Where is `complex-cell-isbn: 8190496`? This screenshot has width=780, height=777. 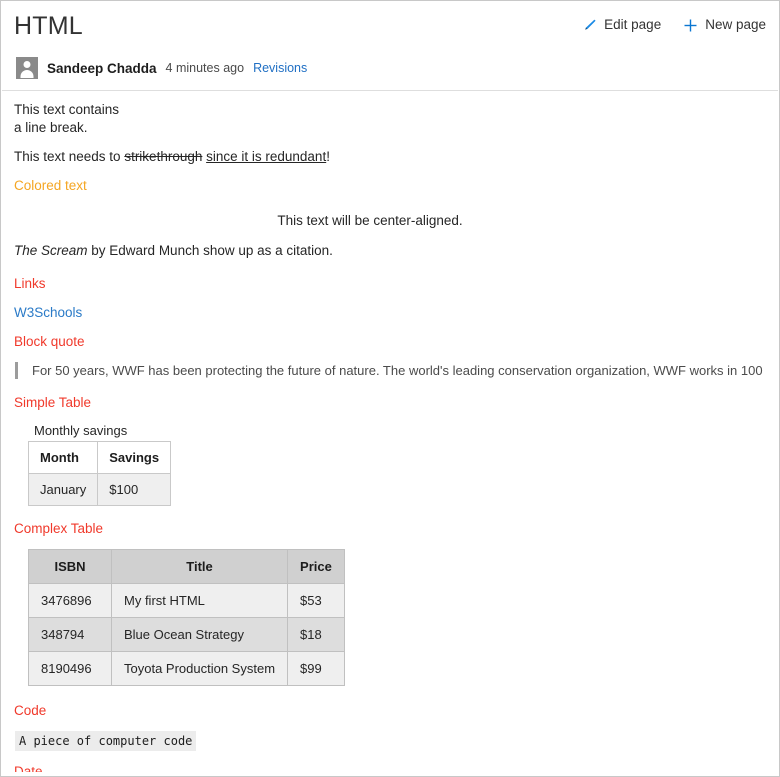 complex-cell-isbn: 8190496 is located at coordinates (70, 668).